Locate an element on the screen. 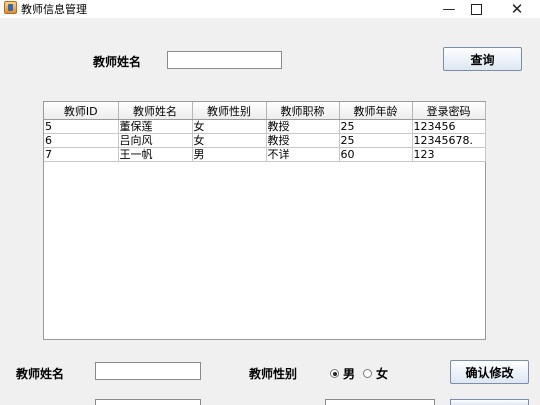 The image size is (540, 405). column-header-gender: 教师性别 is located at coordinates (229, 111).